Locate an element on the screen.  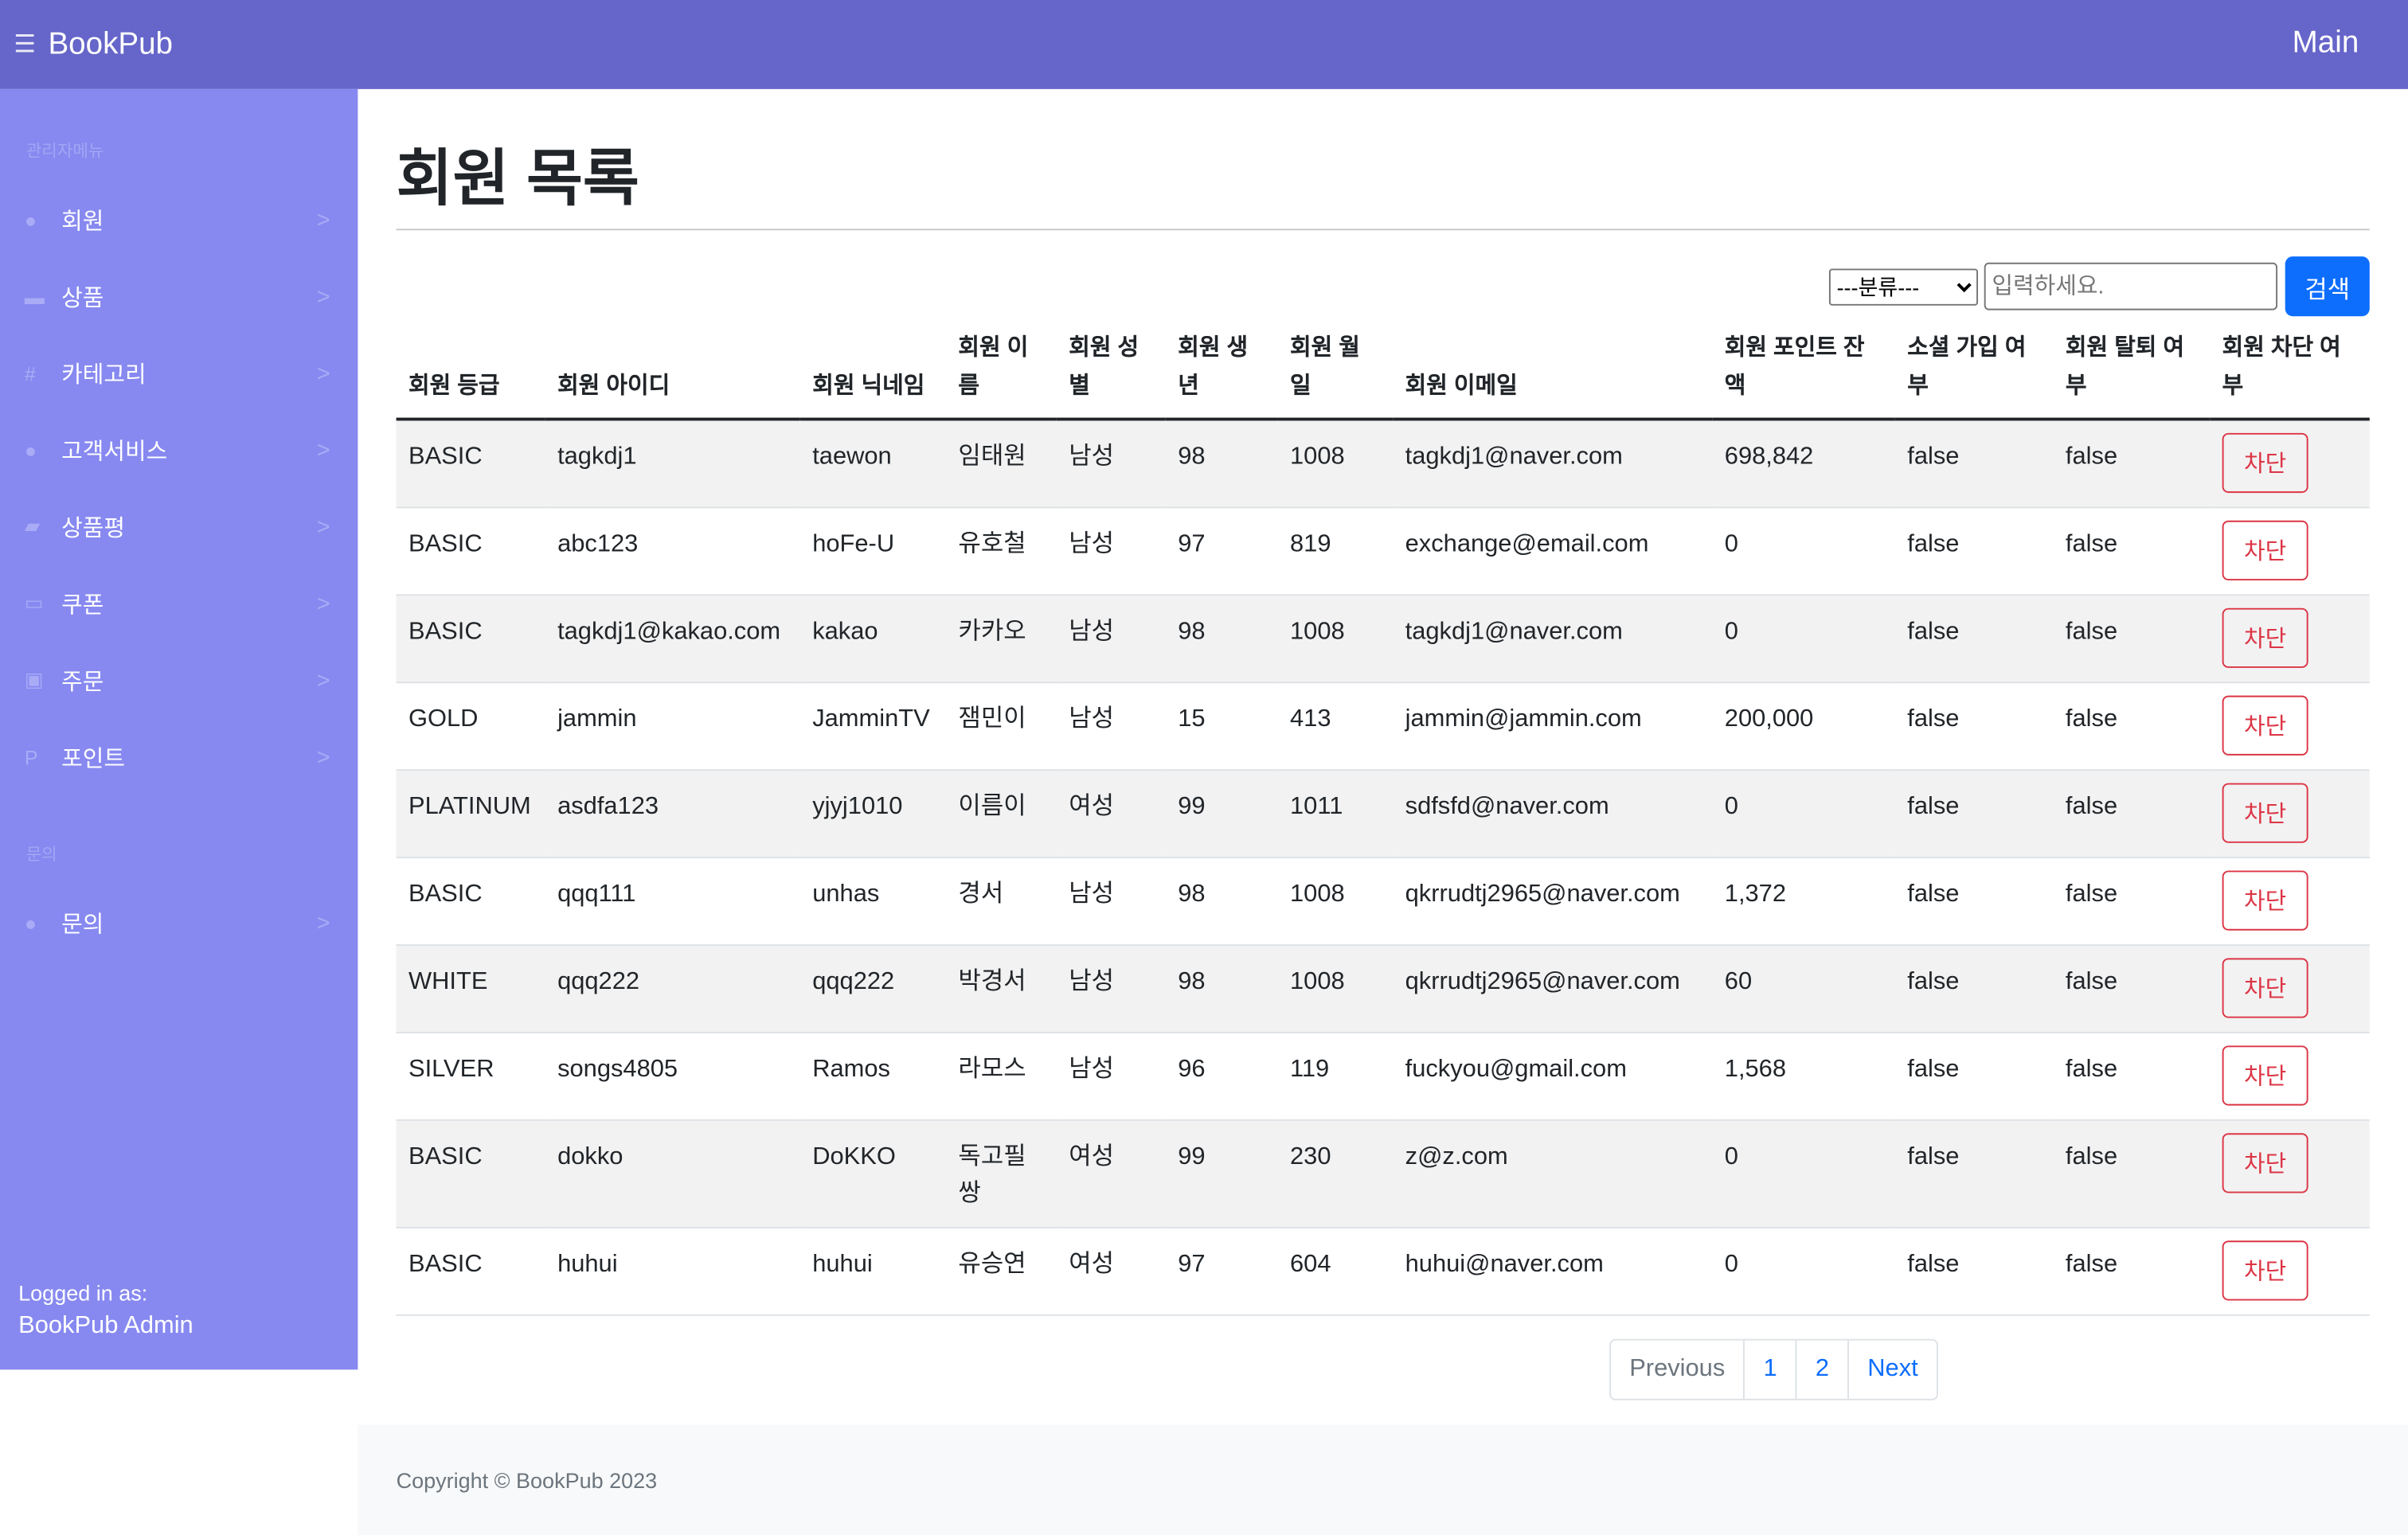
search-button: 검색 is located at coordinates (2327, 286).